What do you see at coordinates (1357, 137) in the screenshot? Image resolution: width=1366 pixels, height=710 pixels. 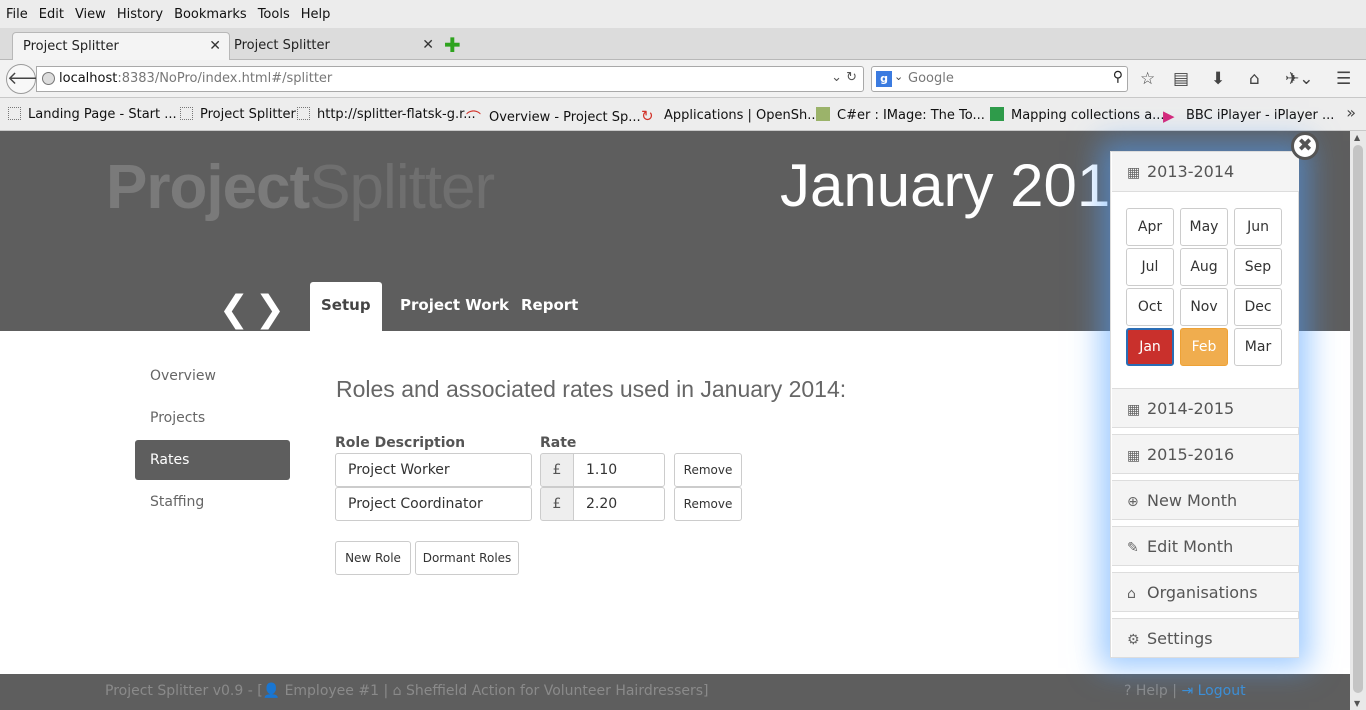 I see `scroll-up-icon: ▲` at bounding box center [1357, 137].